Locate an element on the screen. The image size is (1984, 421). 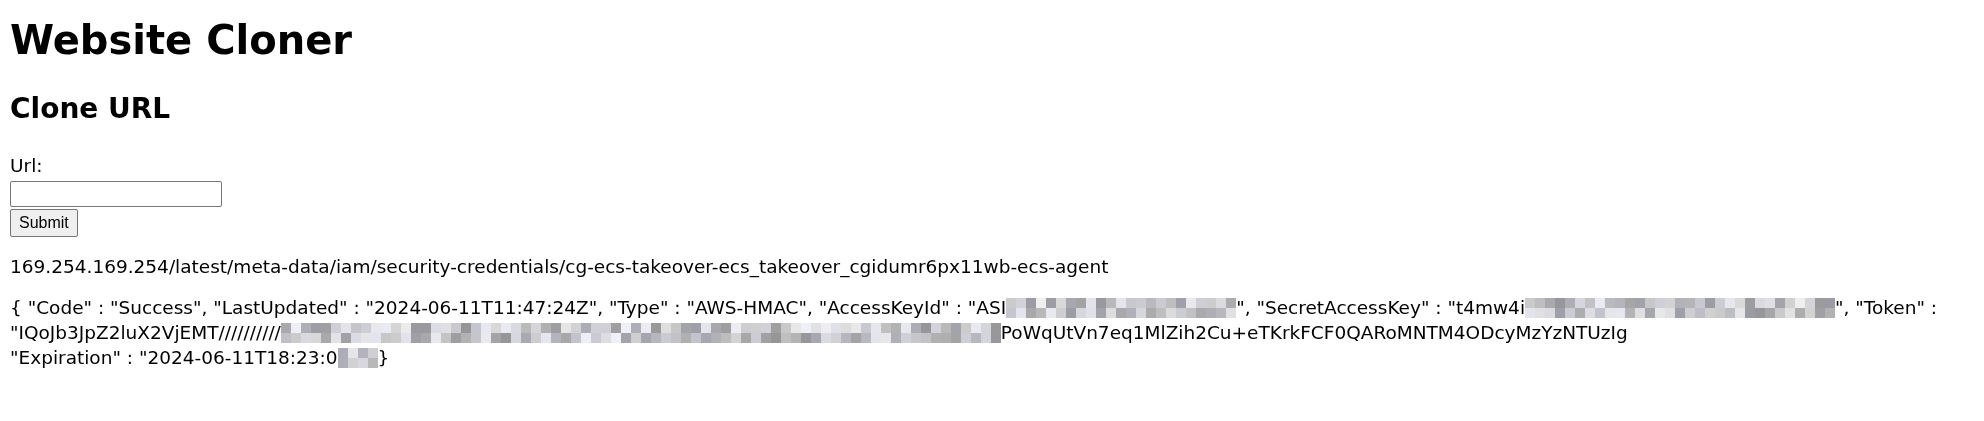
submit-button: Submit is located at coordinates (44, 223).